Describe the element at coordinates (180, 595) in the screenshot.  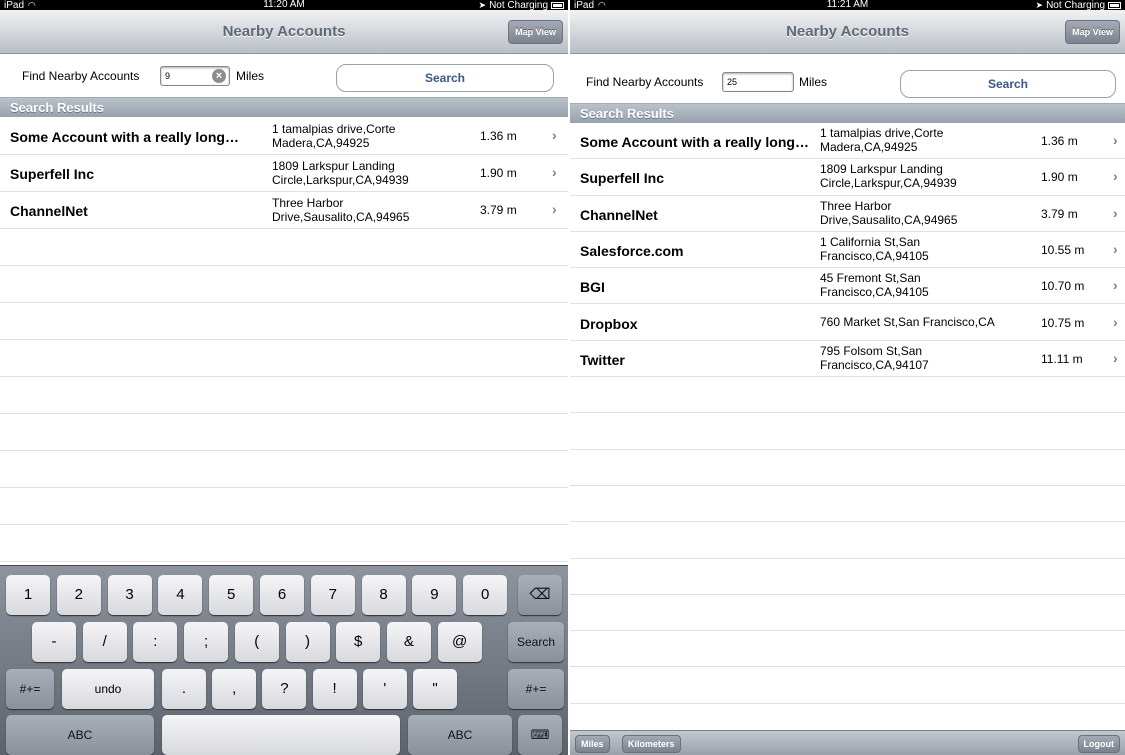
I see `key-3: 4` at that location.